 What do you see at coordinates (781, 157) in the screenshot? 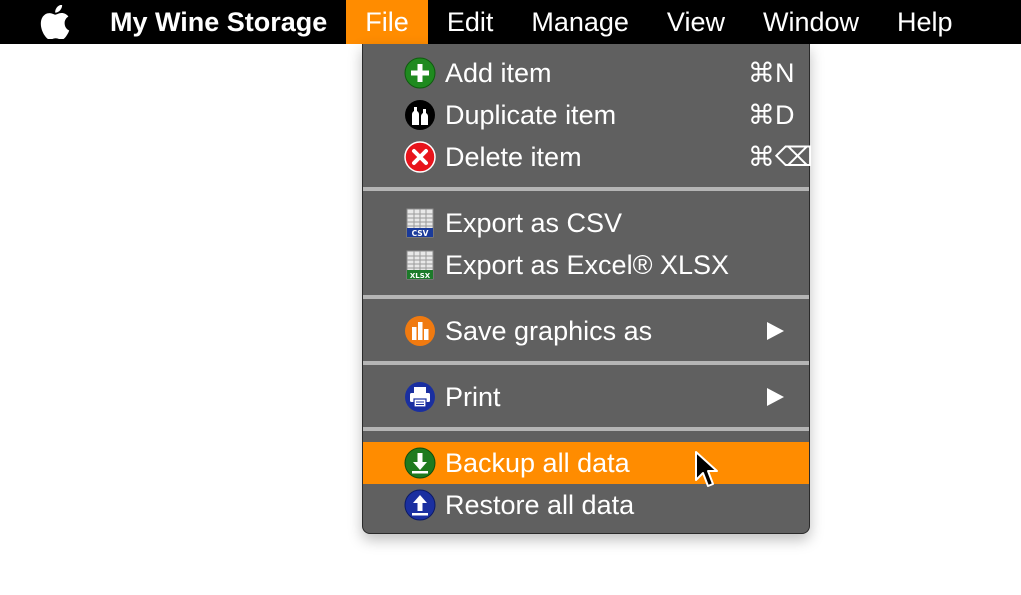
I see `shortcut-label: ⌘⌫` at bounding box center [781, 157].